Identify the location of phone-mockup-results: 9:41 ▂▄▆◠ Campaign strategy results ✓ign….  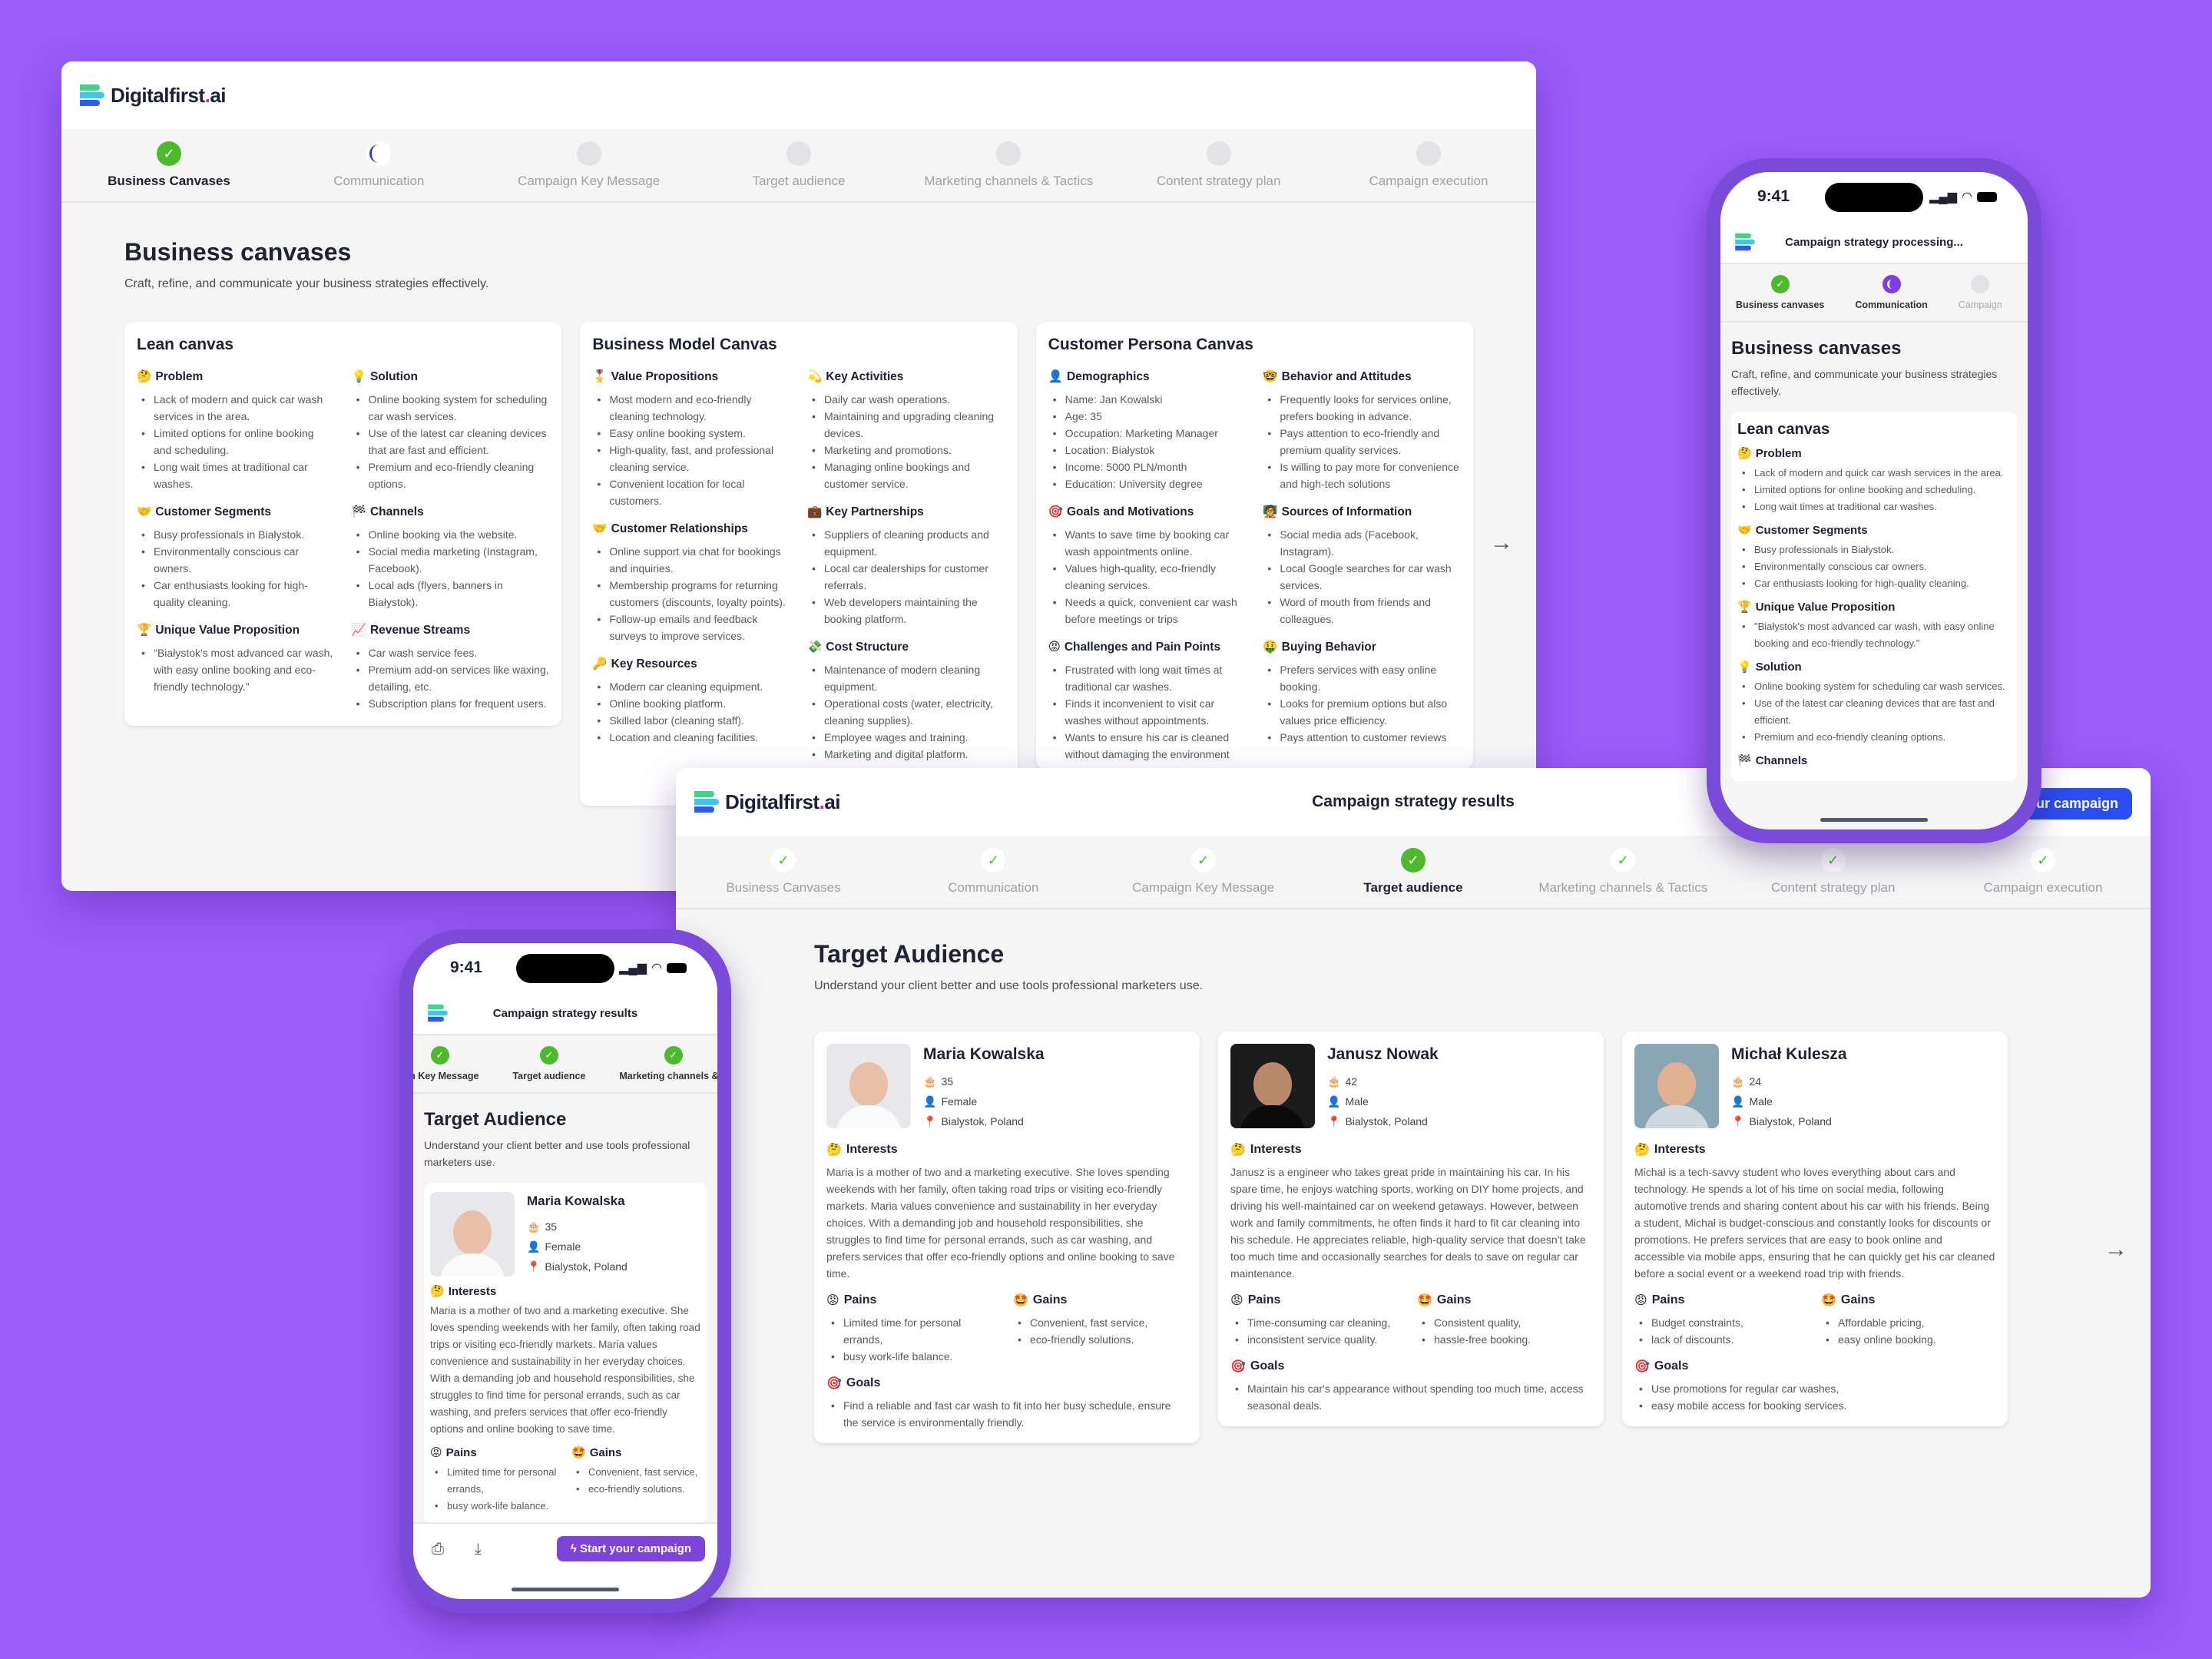
(565, 1271).